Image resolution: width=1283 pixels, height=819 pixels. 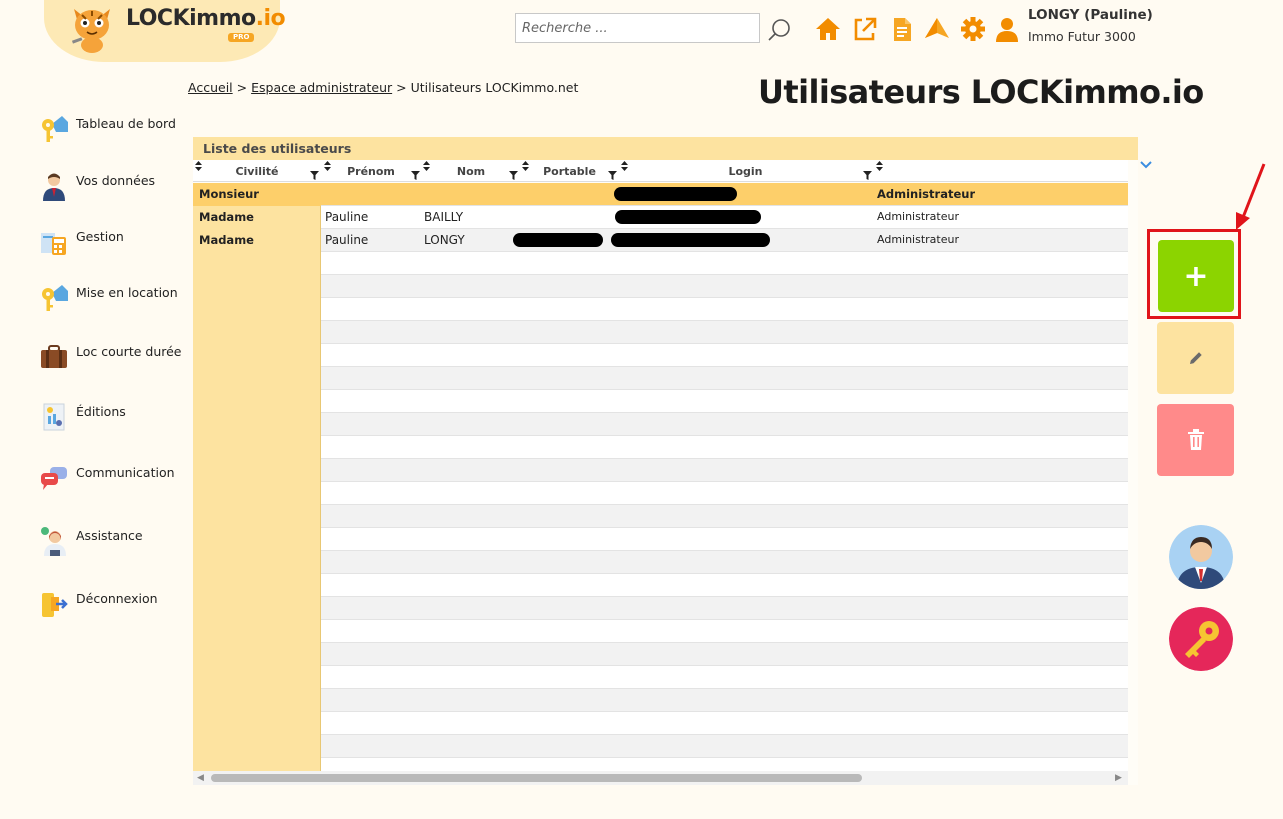 I want to click on breadcrumb-current: Utilisateurs LOCKimmo.net, so click(x=494, y=87).